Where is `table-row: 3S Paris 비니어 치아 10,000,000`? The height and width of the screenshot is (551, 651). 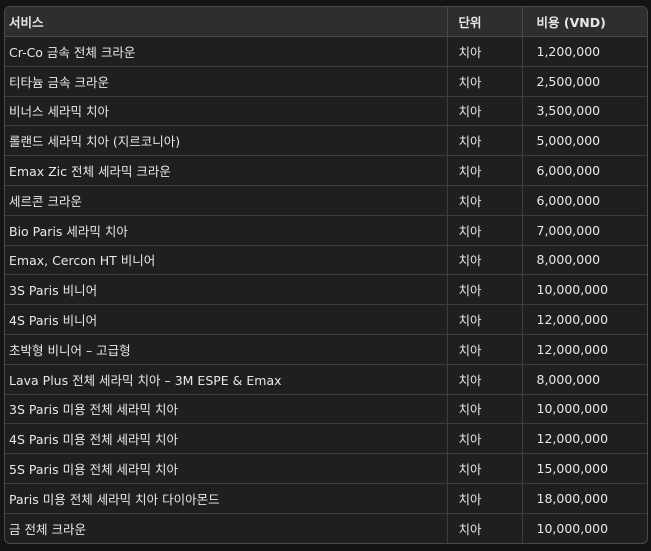
table-row: 3S Paris 비니어 치아 10,000,000 is located at coordinates (326, 290).